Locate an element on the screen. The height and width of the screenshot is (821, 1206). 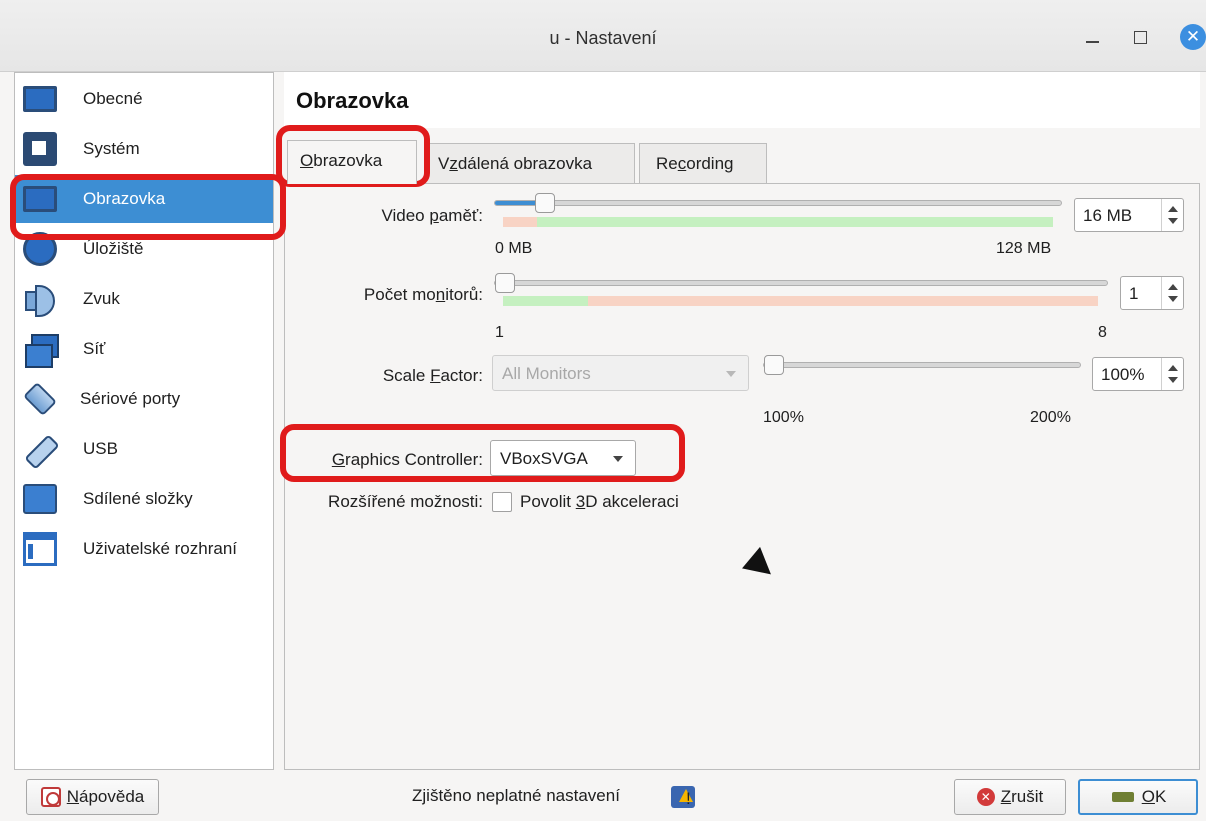
tab-remote-display: Vzdálená obrazovka is located at coordinates (530, 163).